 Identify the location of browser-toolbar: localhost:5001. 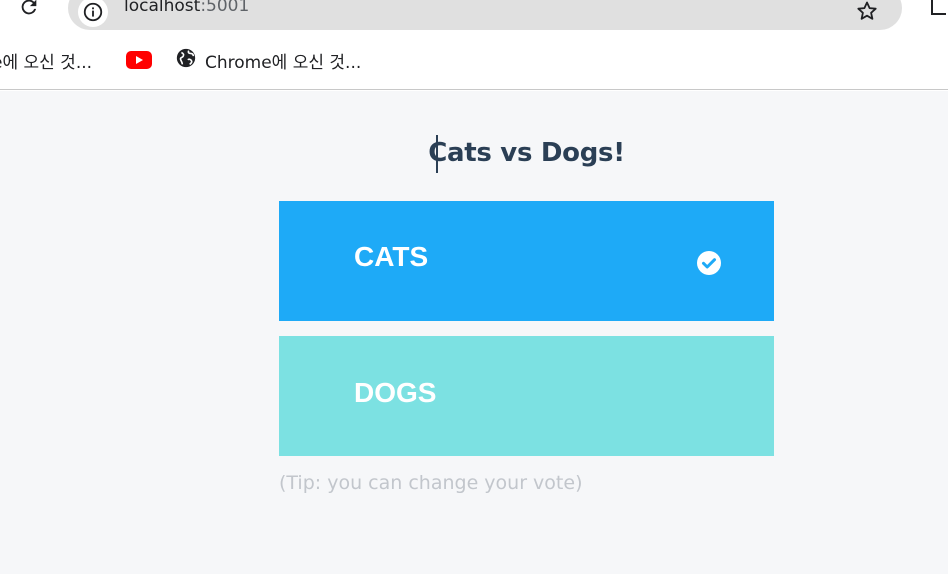
(474, 20).